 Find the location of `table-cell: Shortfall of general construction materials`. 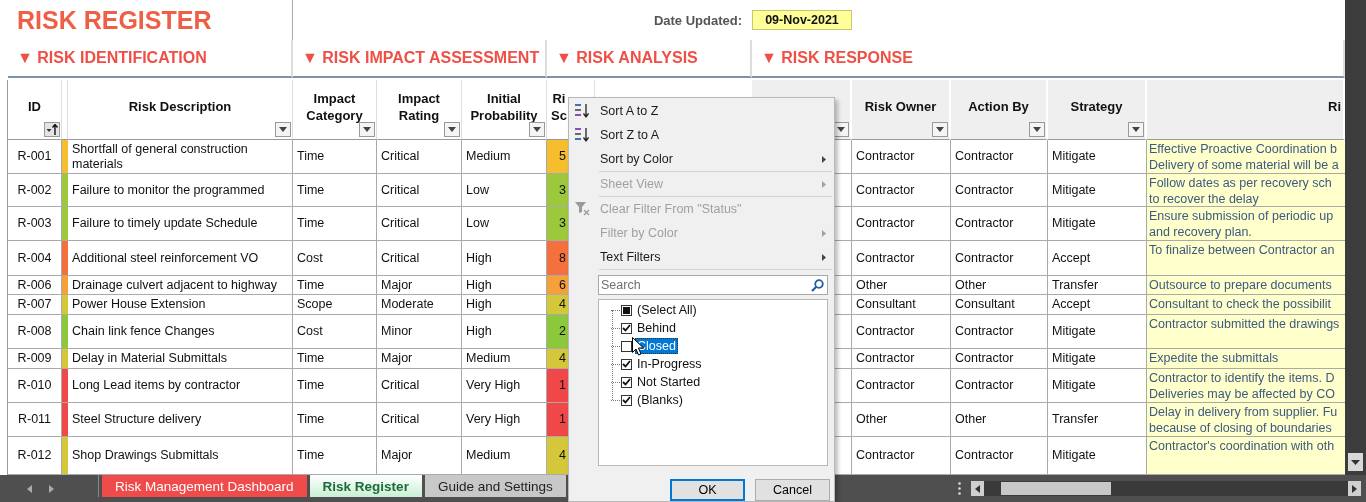

table-cell: Shortfall of general construction materials is located at coordinates (180, 157).